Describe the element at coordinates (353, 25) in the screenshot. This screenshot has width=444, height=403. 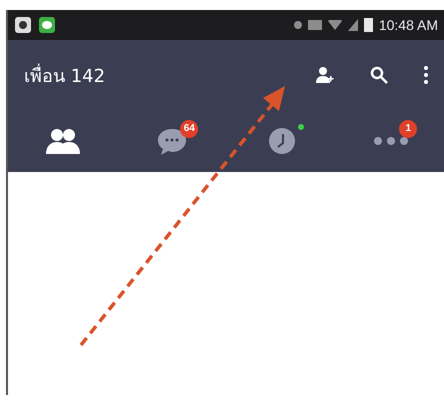
I see `signal-icon` at that location.